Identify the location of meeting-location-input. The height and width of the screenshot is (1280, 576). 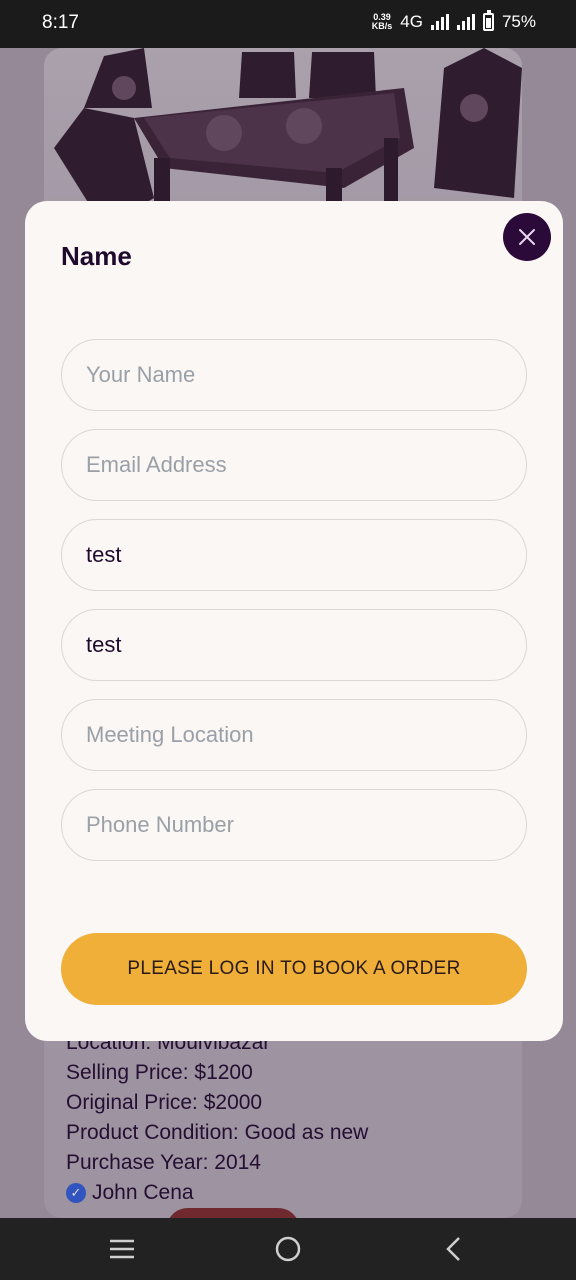
(294, 735).